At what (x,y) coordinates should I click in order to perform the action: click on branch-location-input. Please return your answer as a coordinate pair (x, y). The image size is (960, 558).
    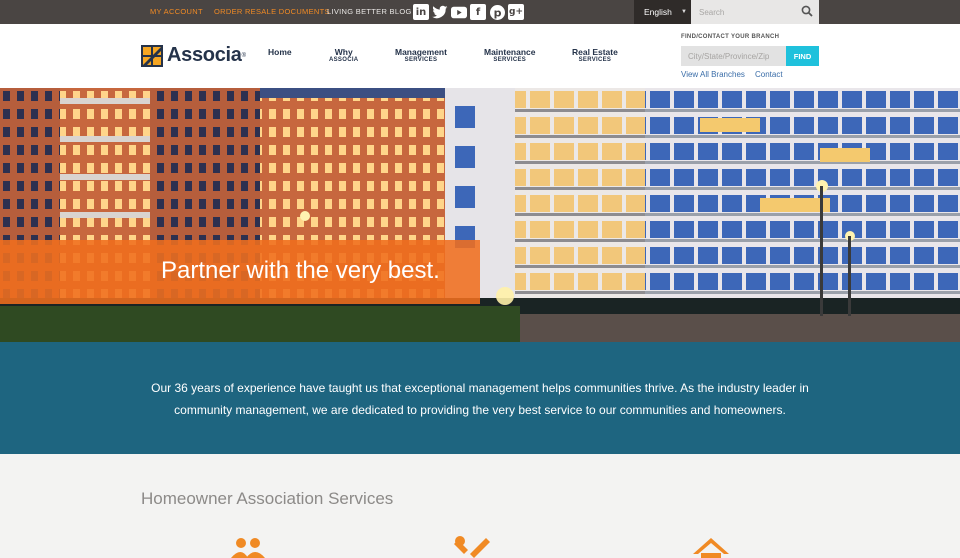
    Looking at the image, I should click on (733, 56).